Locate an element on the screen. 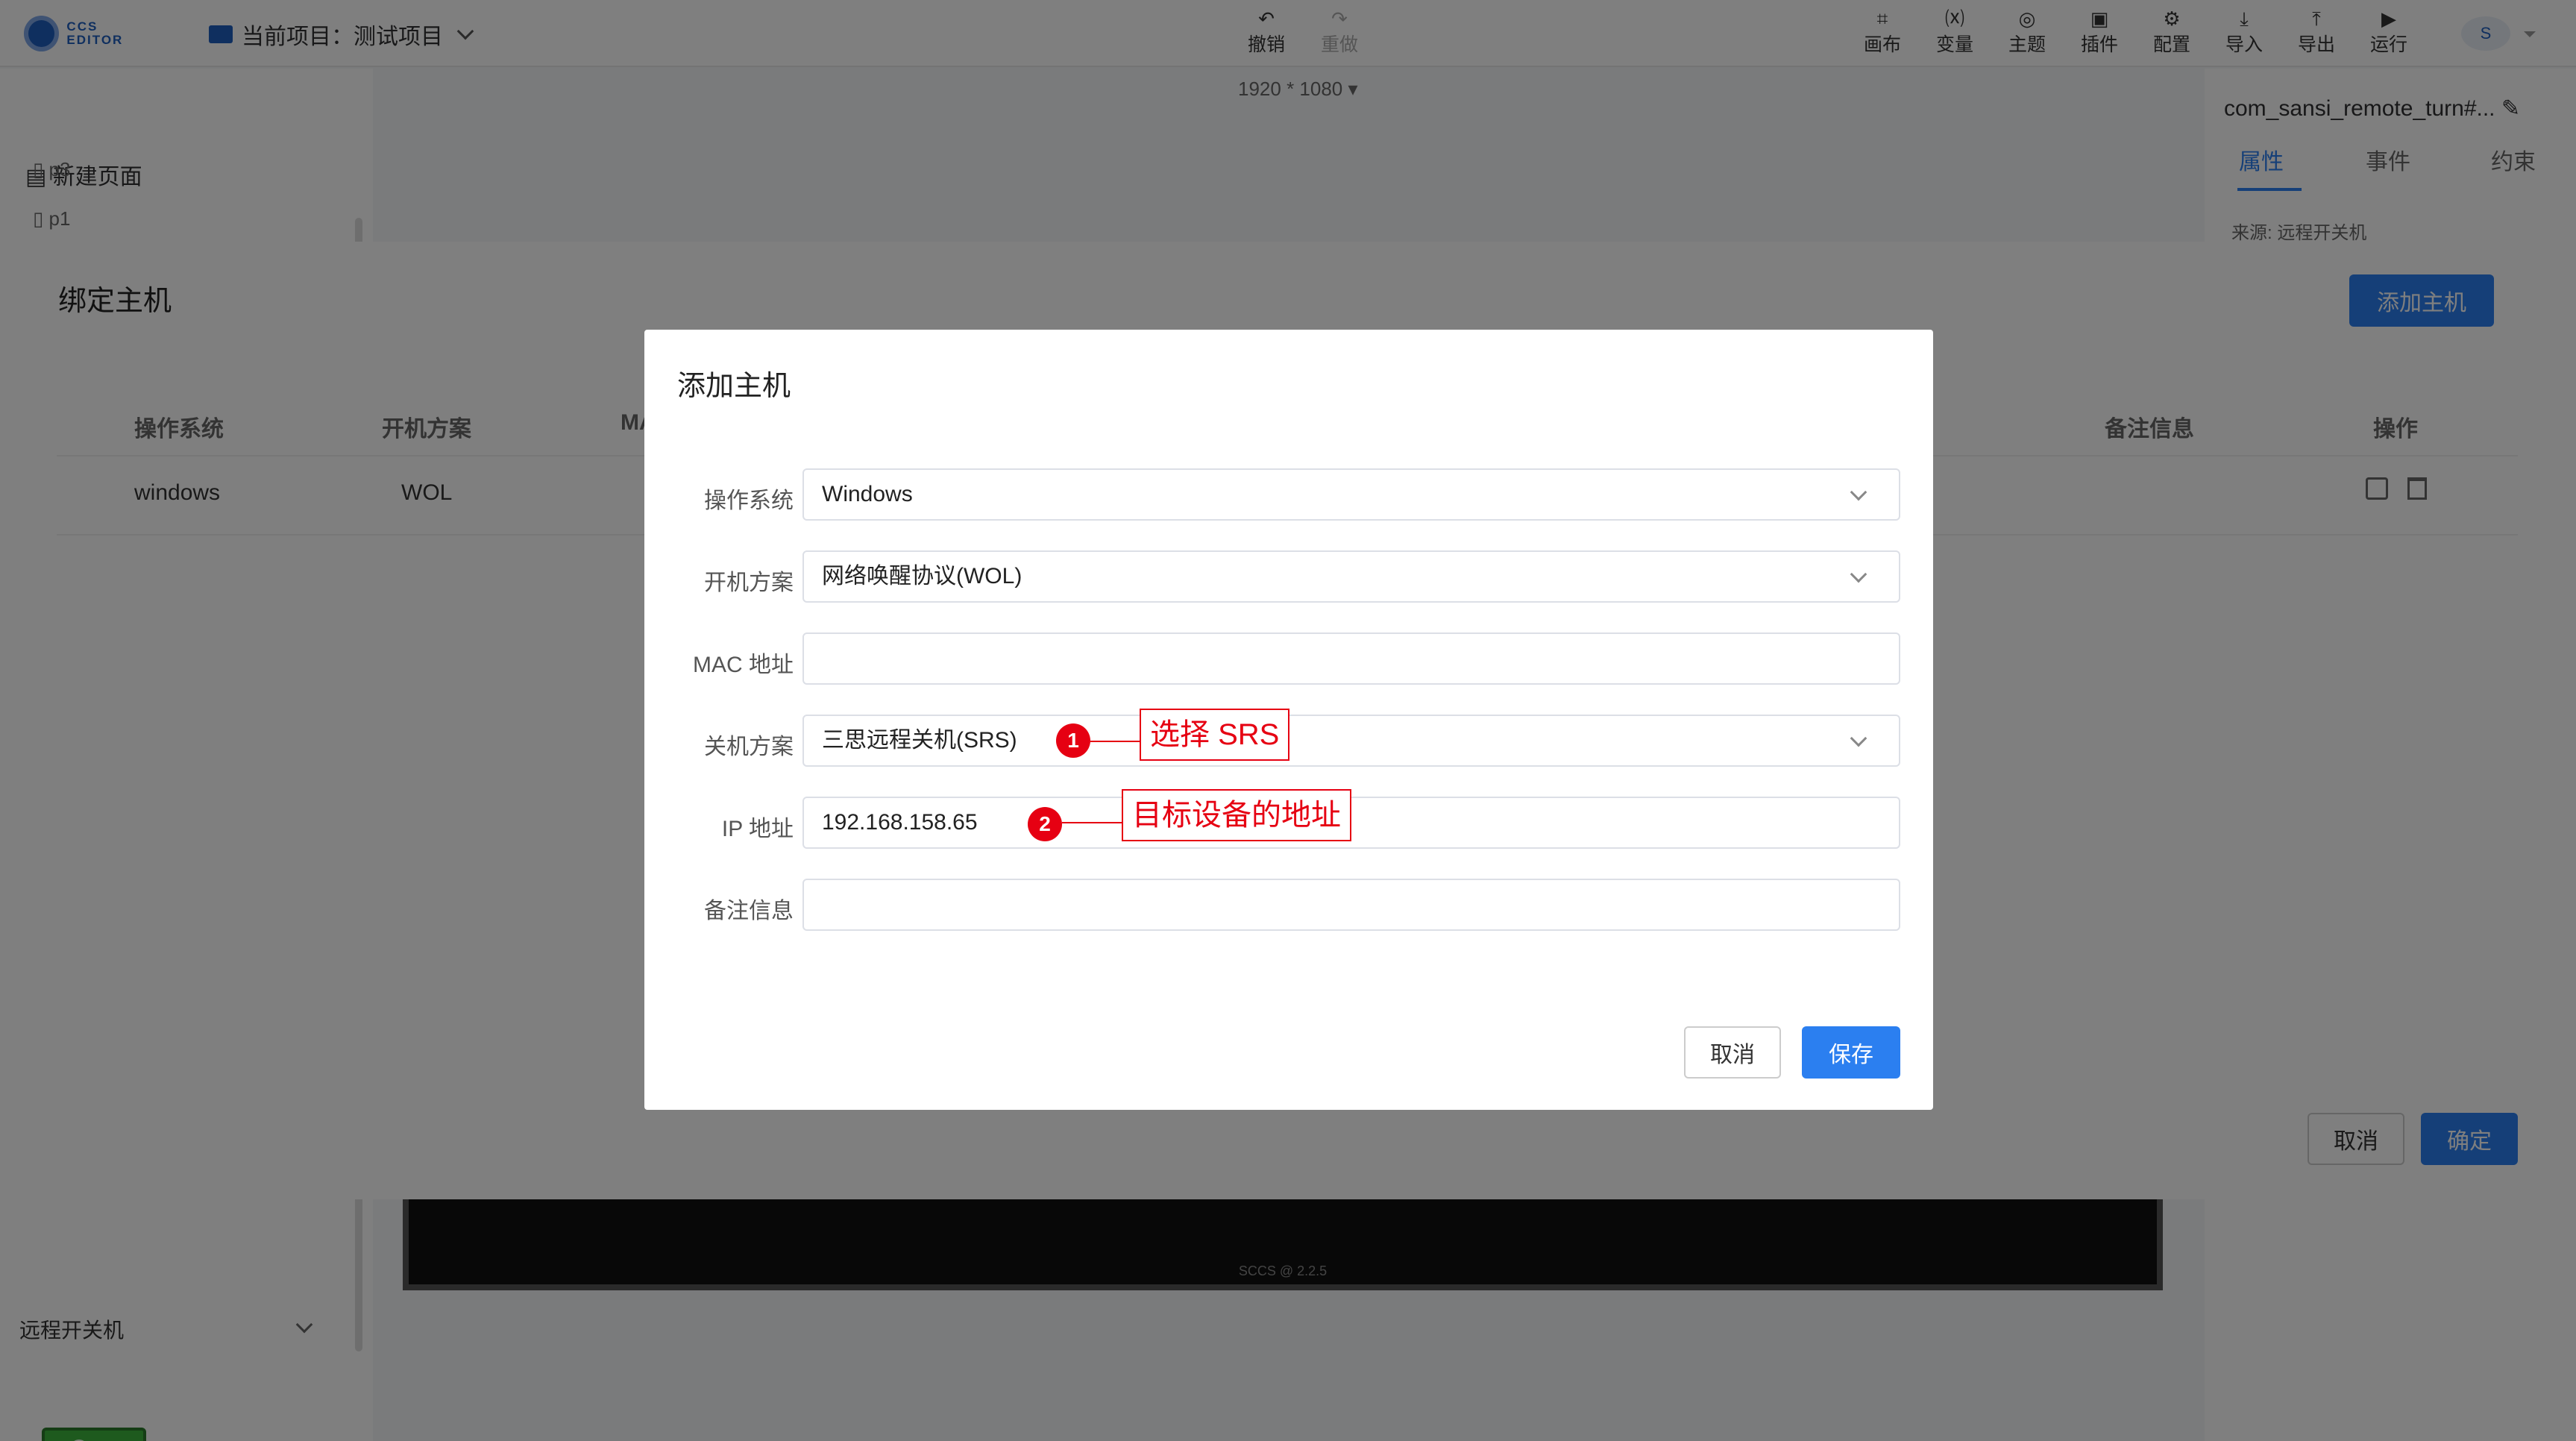 This screenshot has width=2576, height=1441. annotation-label-2: 目标设备的地址 is located at coordinates (1236, 815).